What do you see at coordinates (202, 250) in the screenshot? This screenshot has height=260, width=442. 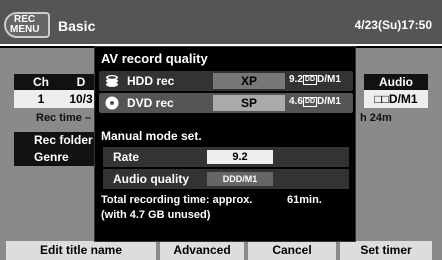 I see `advanced-button: Advanced` at bounding box center [202, 250].